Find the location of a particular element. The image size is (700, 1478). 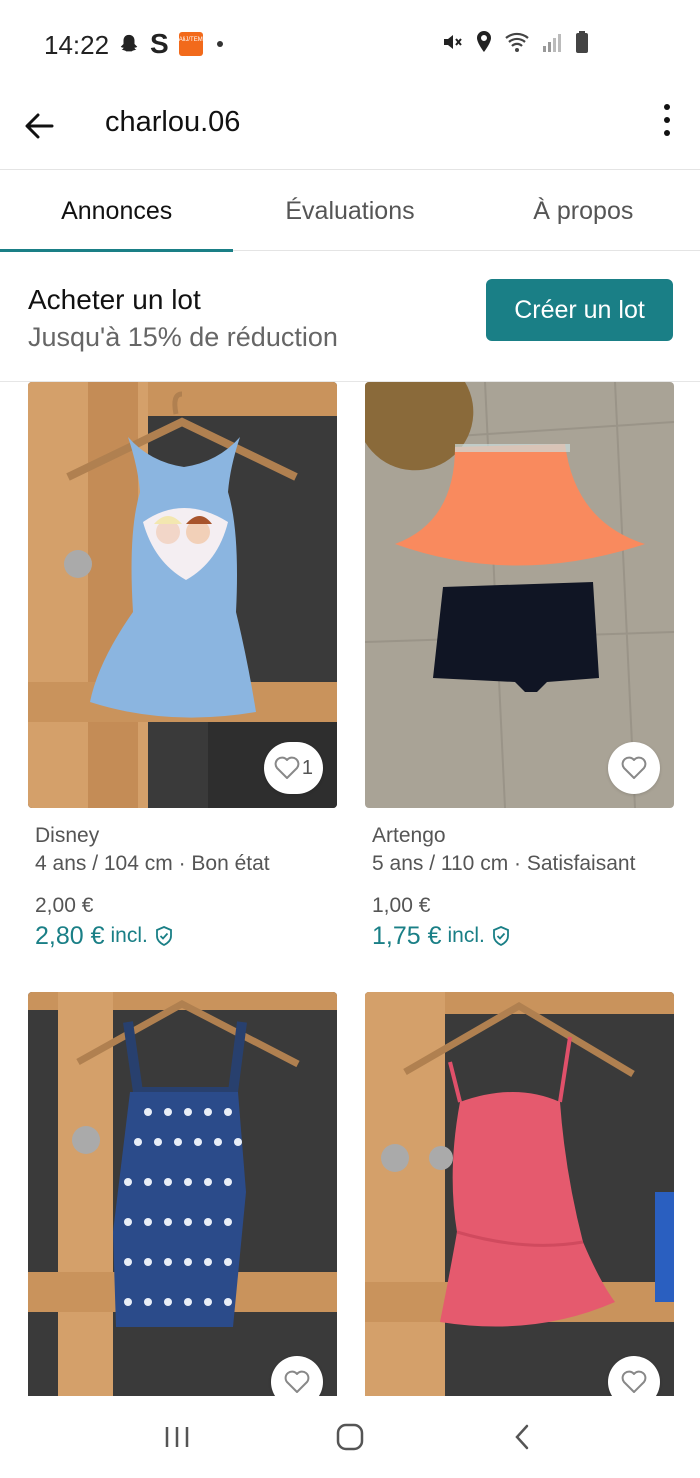

item-brand: Artengo is located at coordinates (409, 835).